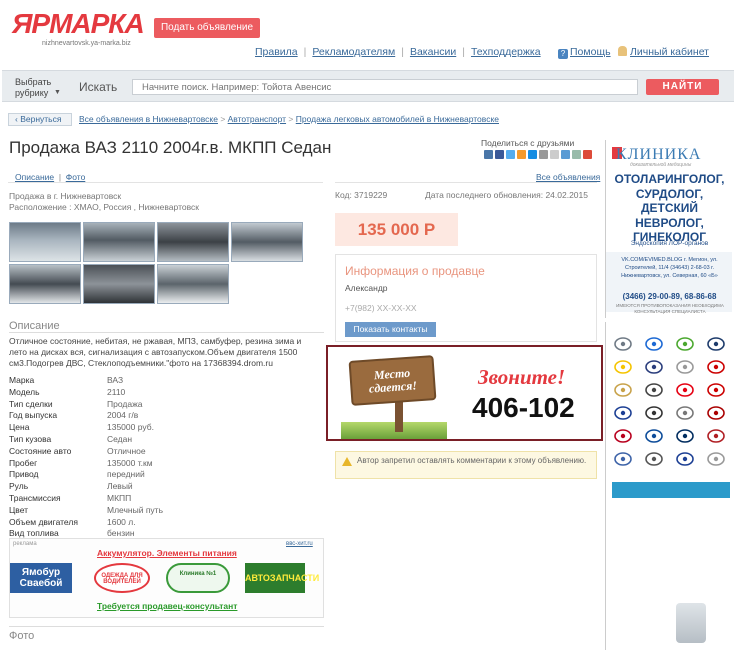 This screenshot has width=736, height=650. I want to click on email-icon, so click(554, 154).